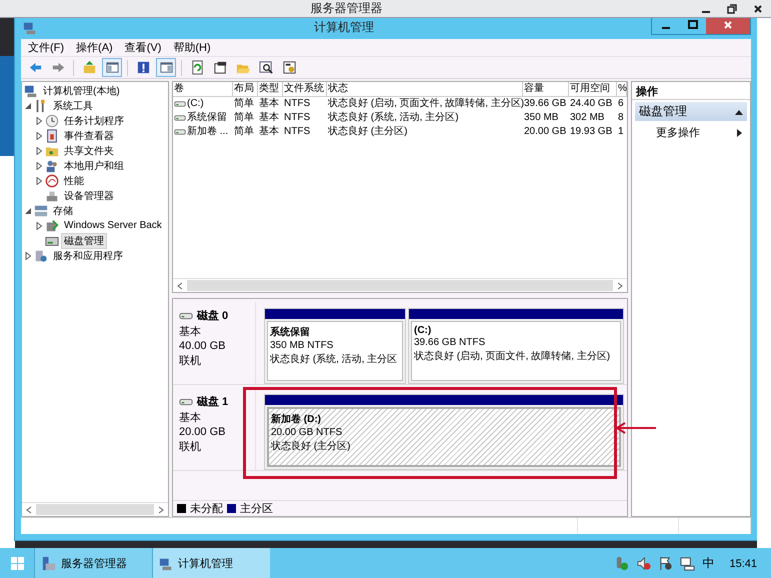 This screenshot has height=578, width=771. What do you see at coordinates (46, 47) in the screenshot?
I see `menu-item: 文件(F)` at bounding box center [46, 47].